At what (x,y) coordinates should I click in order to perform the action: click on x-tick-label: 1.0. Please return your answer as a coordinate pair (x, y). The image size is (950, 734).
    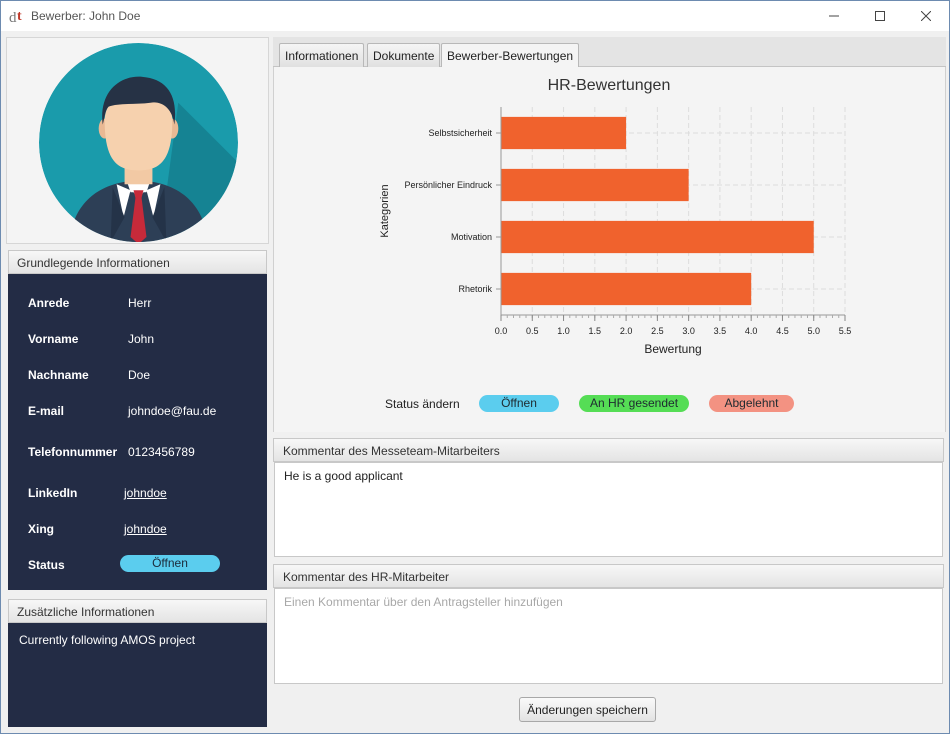
    Looking at the image, I should click on (563, 331).